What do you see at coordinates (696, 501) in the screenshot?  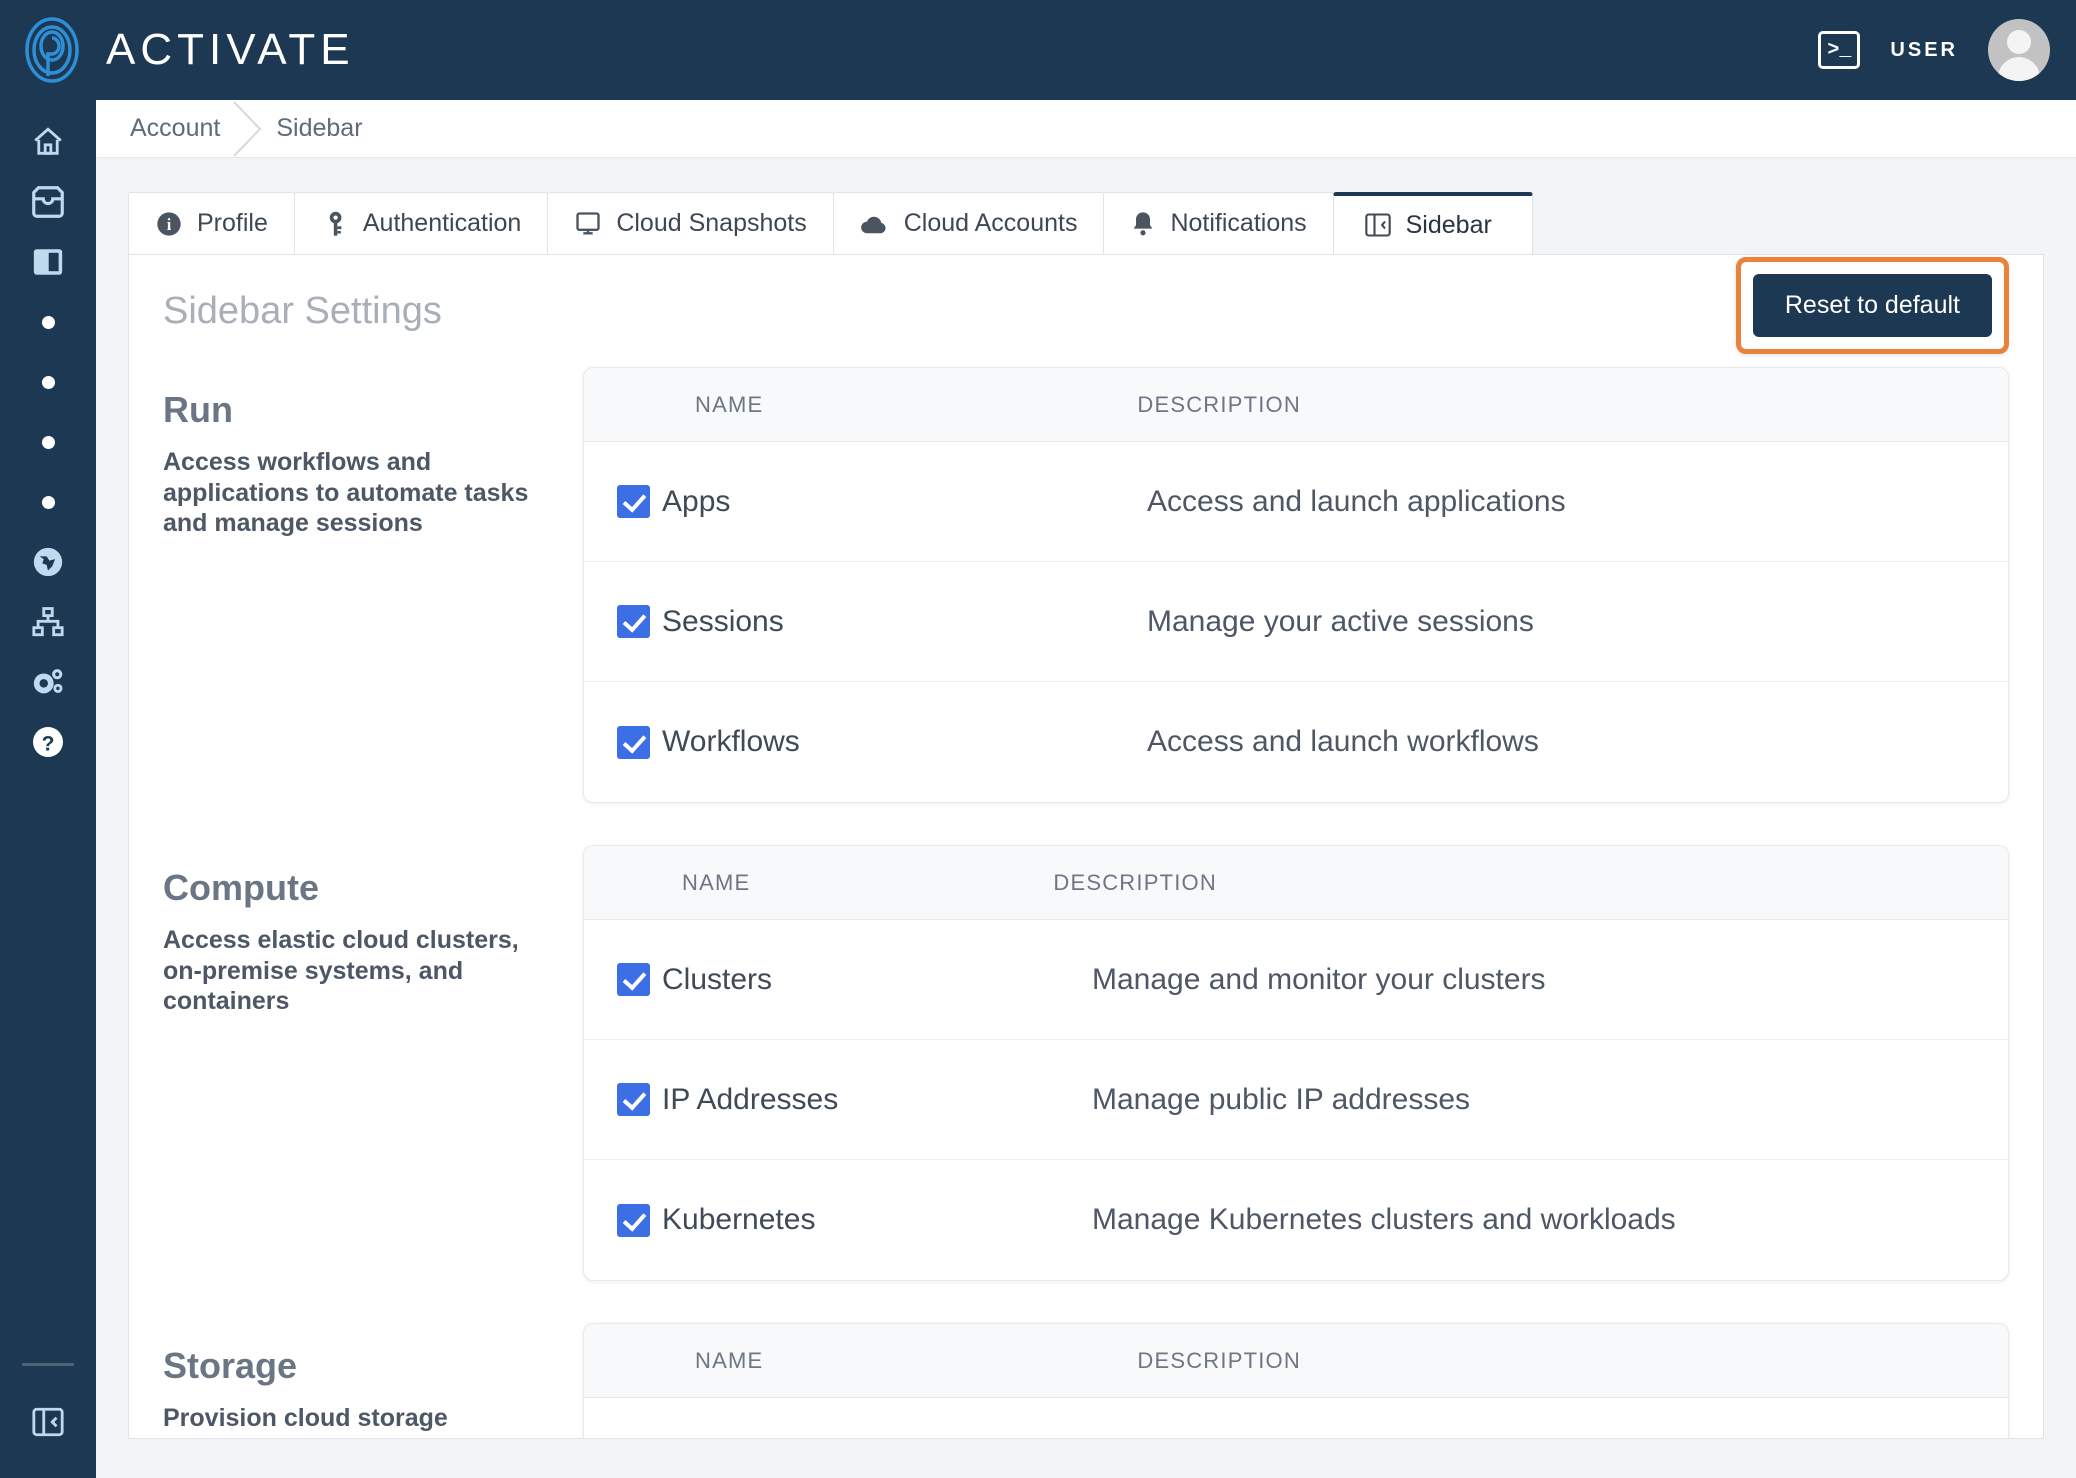 I see `row-name: Apps` at bounding box center [696, 501].